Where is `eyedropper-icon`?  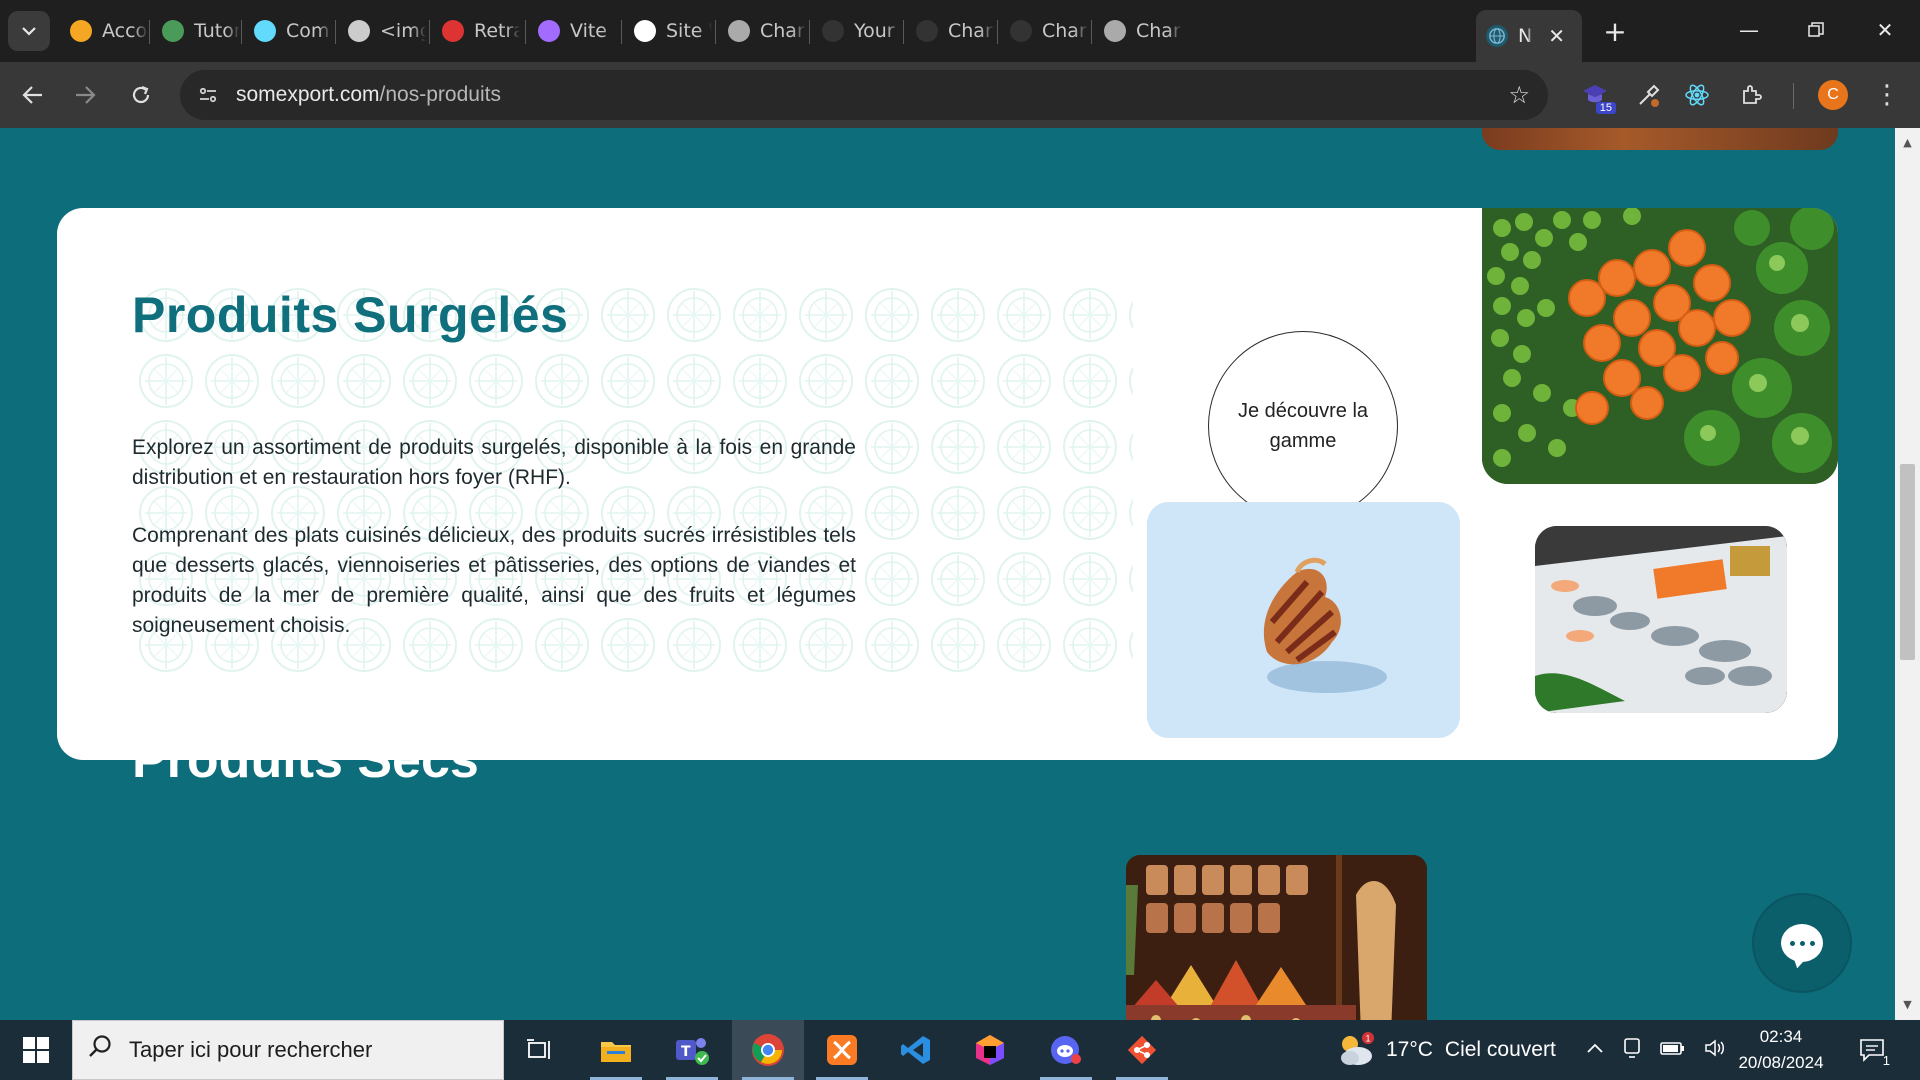 eyedropper-icon is located at coordinates (1649, 95).